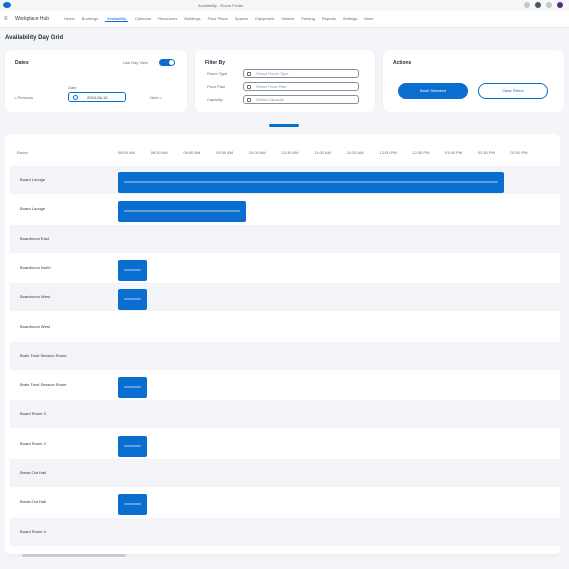 The height and width of the screenshot is (569, 569). Describe the element at coordinates (454, 152) in the screenshot. I see `time-tick: 01:00 PM` at that location.